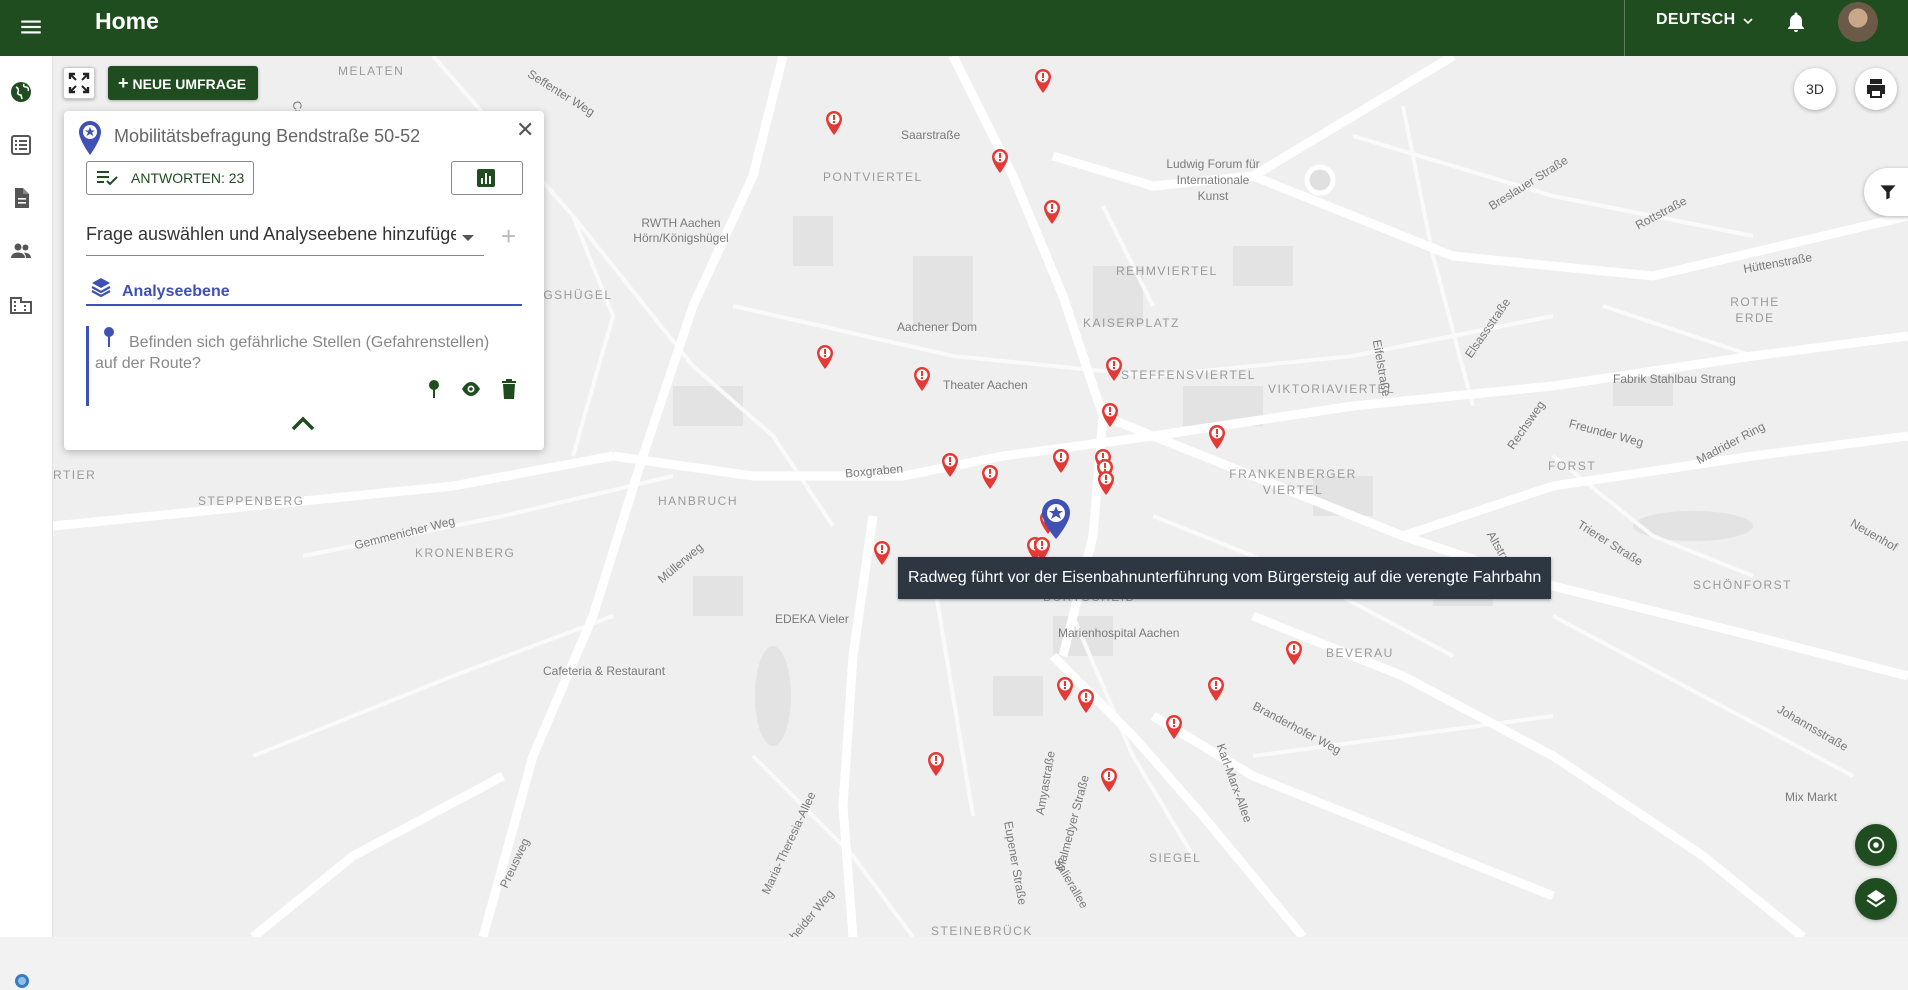 This screenshot has height=990, width=1908. Describe the element at coordinates (1360, 653) in the screenshot. I see `map-label: BEVERAU` at that location.